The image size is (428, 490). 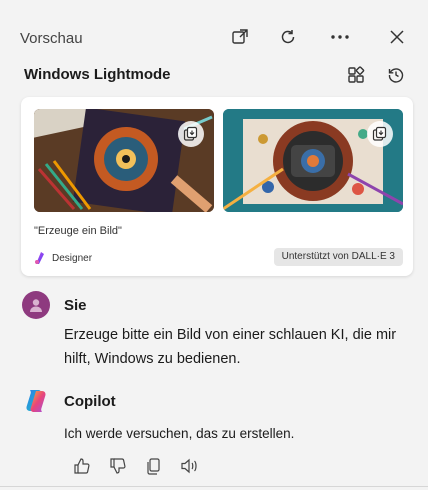 I want to click on thumbs-down-icon, so click(x=118, y=466).